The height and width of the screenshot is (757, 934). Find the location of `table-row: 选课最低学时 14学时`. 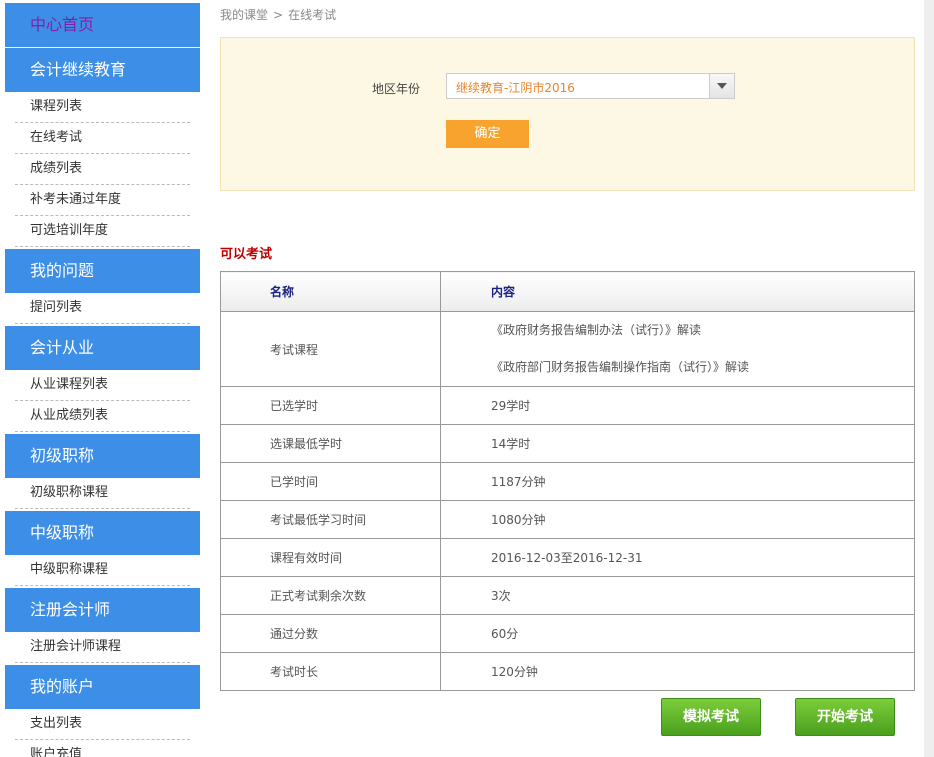

table-row: 选课最低学时 14学时 is located at coordinates (567, 443).